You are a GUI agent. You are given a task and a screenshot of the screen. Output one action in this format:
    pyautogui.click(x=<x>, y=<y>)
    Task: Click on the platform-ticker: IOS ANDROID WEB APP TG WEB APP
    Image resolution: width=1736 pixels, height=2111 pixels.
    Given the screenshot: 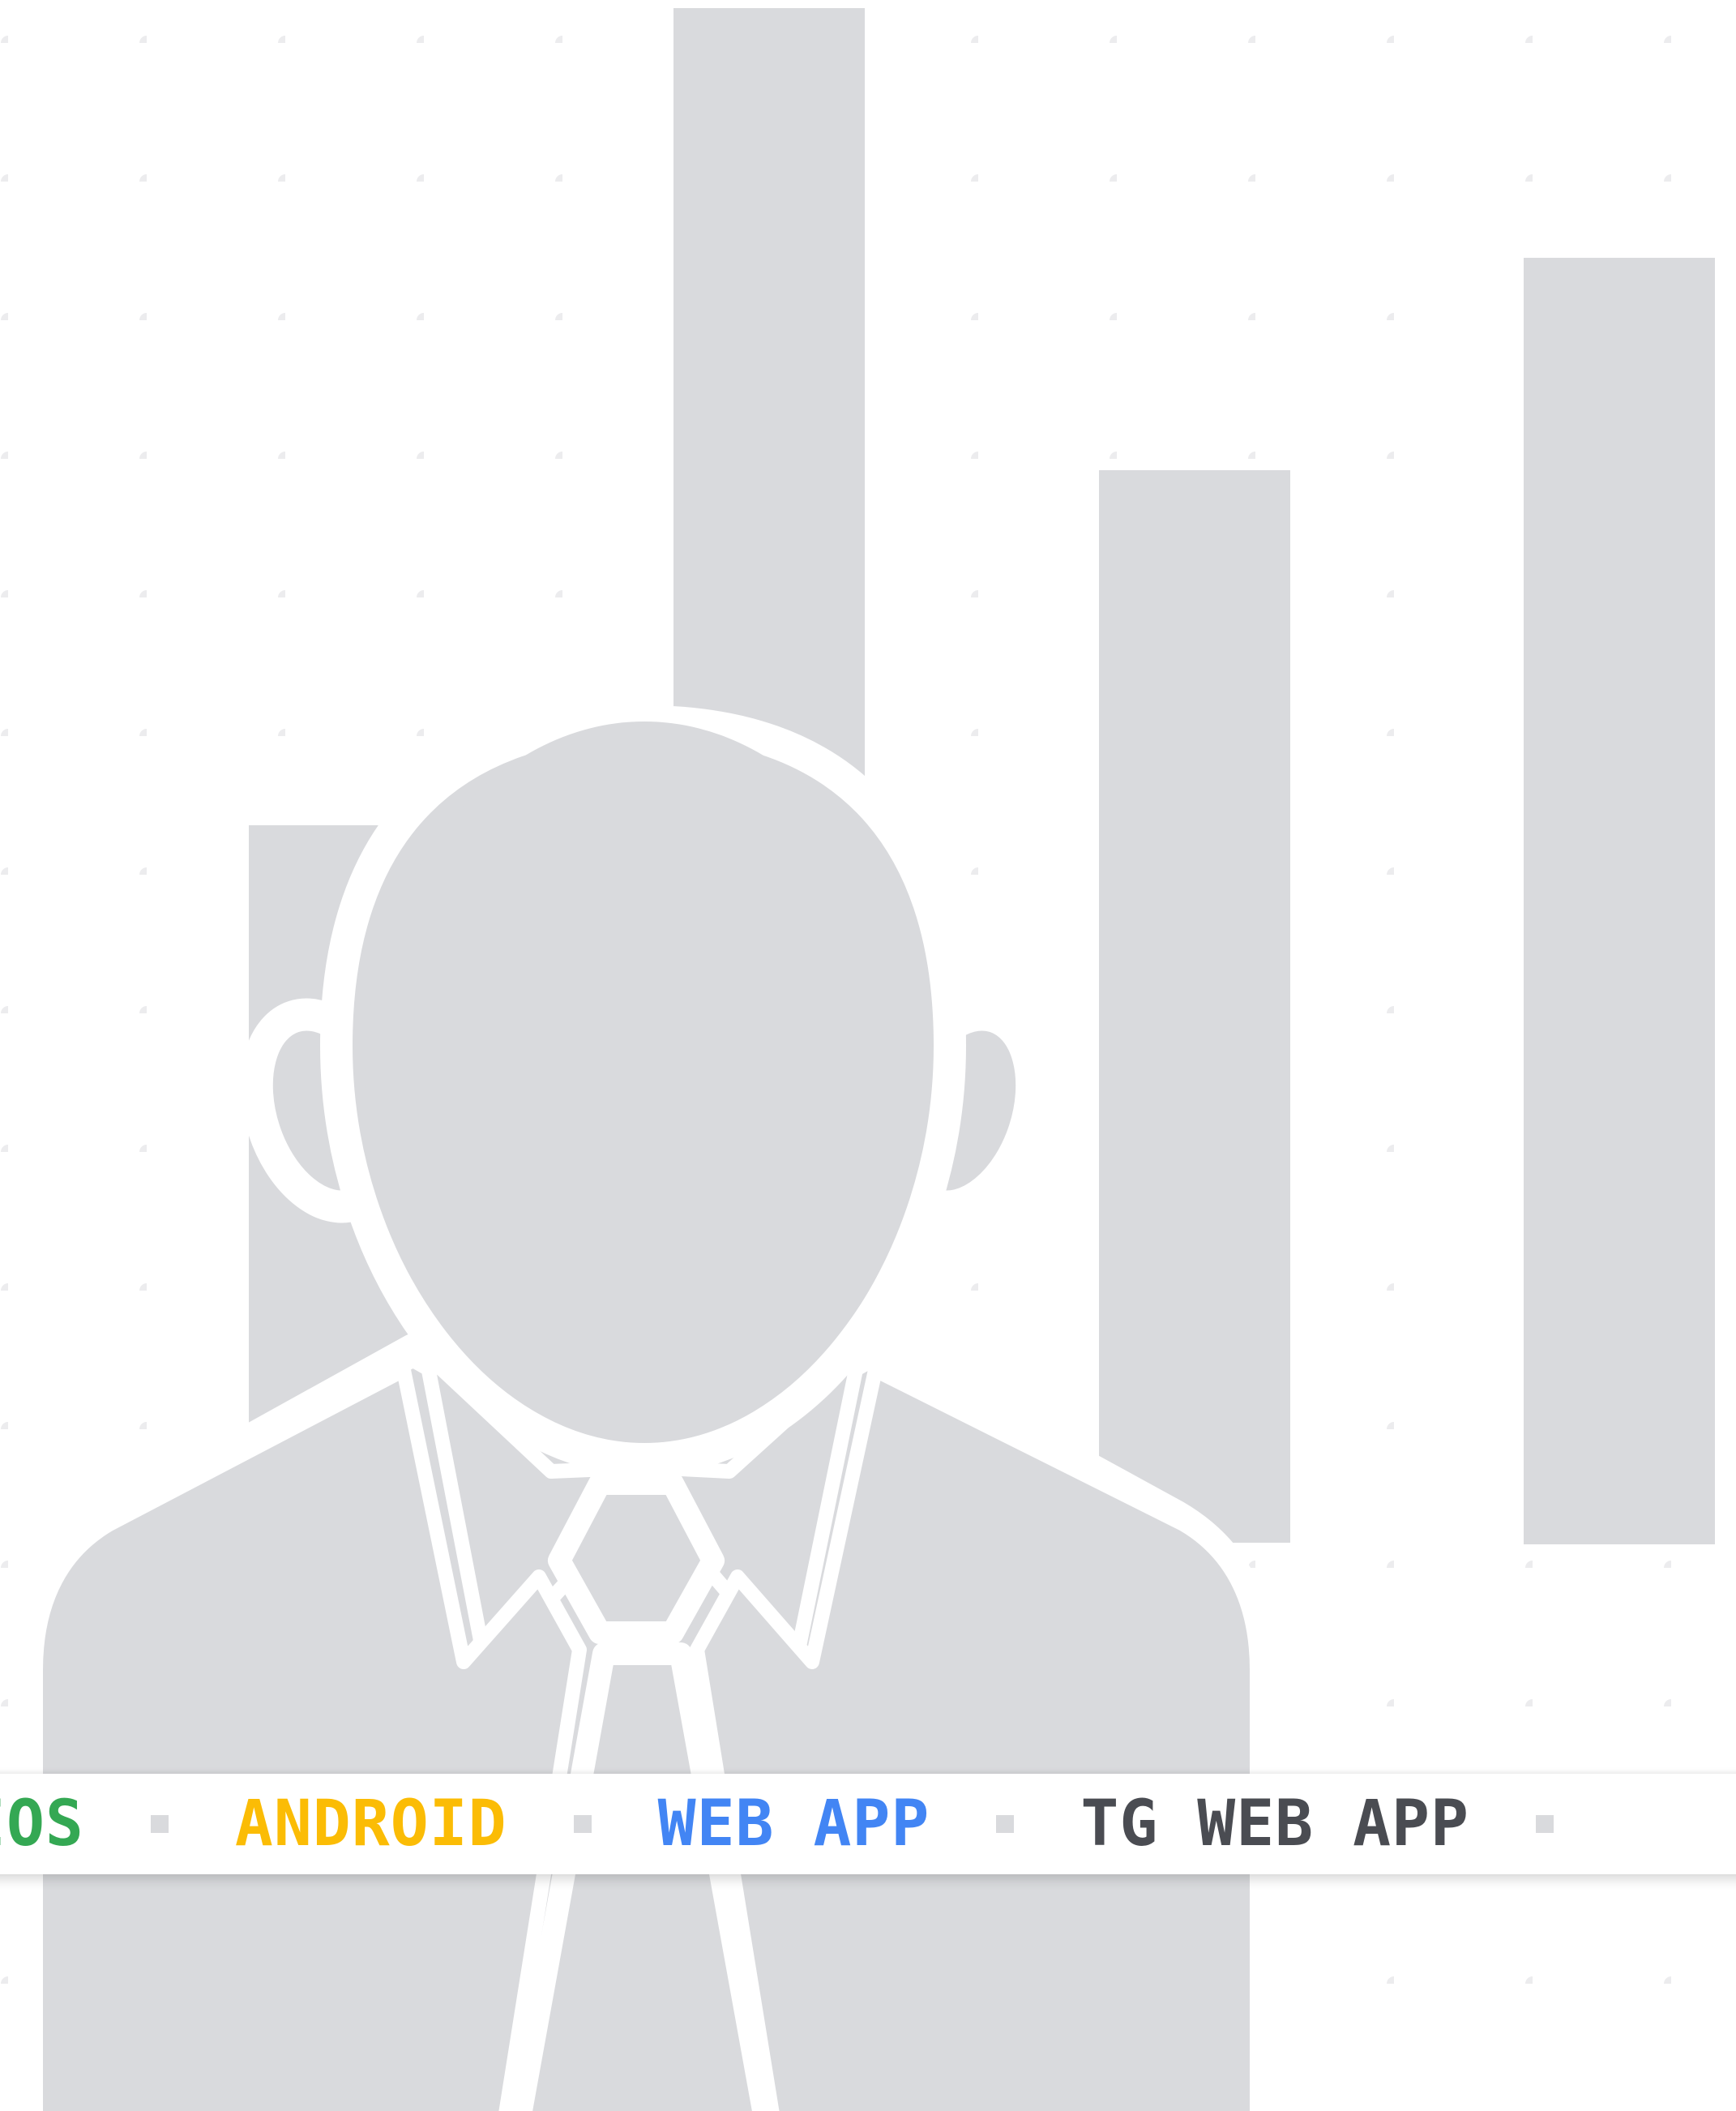 What is the action you would take?
    pyautogui.click(x=868, y=1824)
    